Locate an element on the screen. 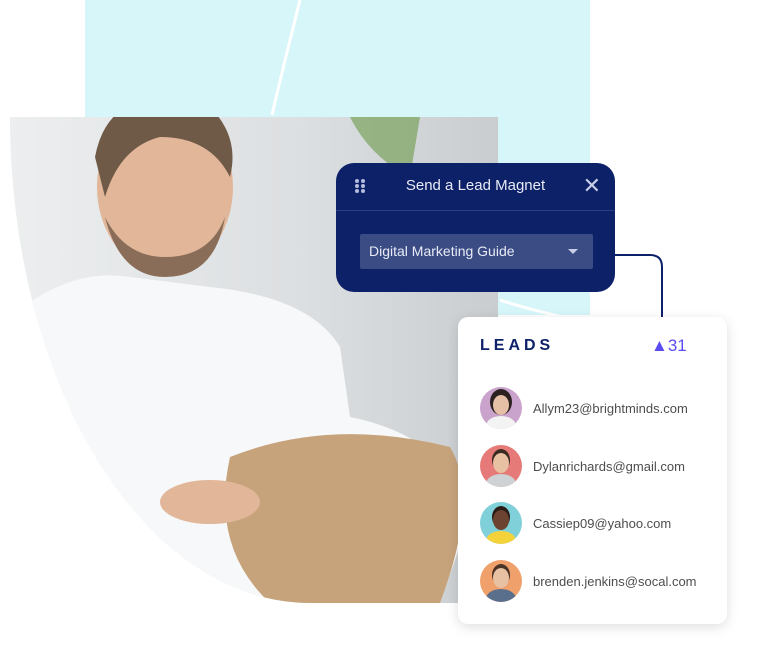 Image resolution: width=761 pixels, height=666 pixels. lead-item: brenden.jenkins@socal.com is located at coordinates (588, 581).